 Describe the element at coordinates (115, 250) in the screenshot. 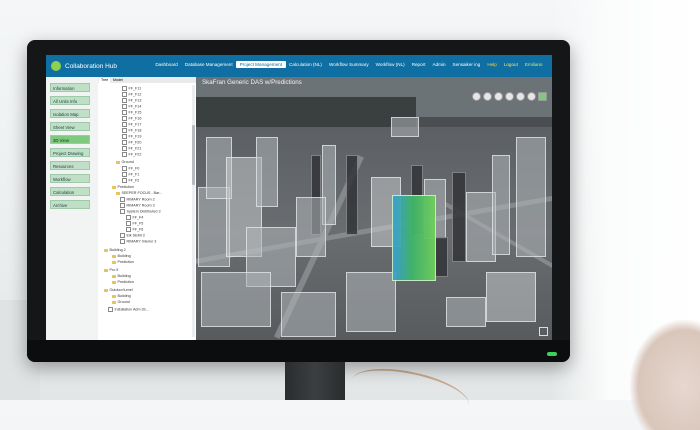

I see `tree-folder: Building 2` at that location.